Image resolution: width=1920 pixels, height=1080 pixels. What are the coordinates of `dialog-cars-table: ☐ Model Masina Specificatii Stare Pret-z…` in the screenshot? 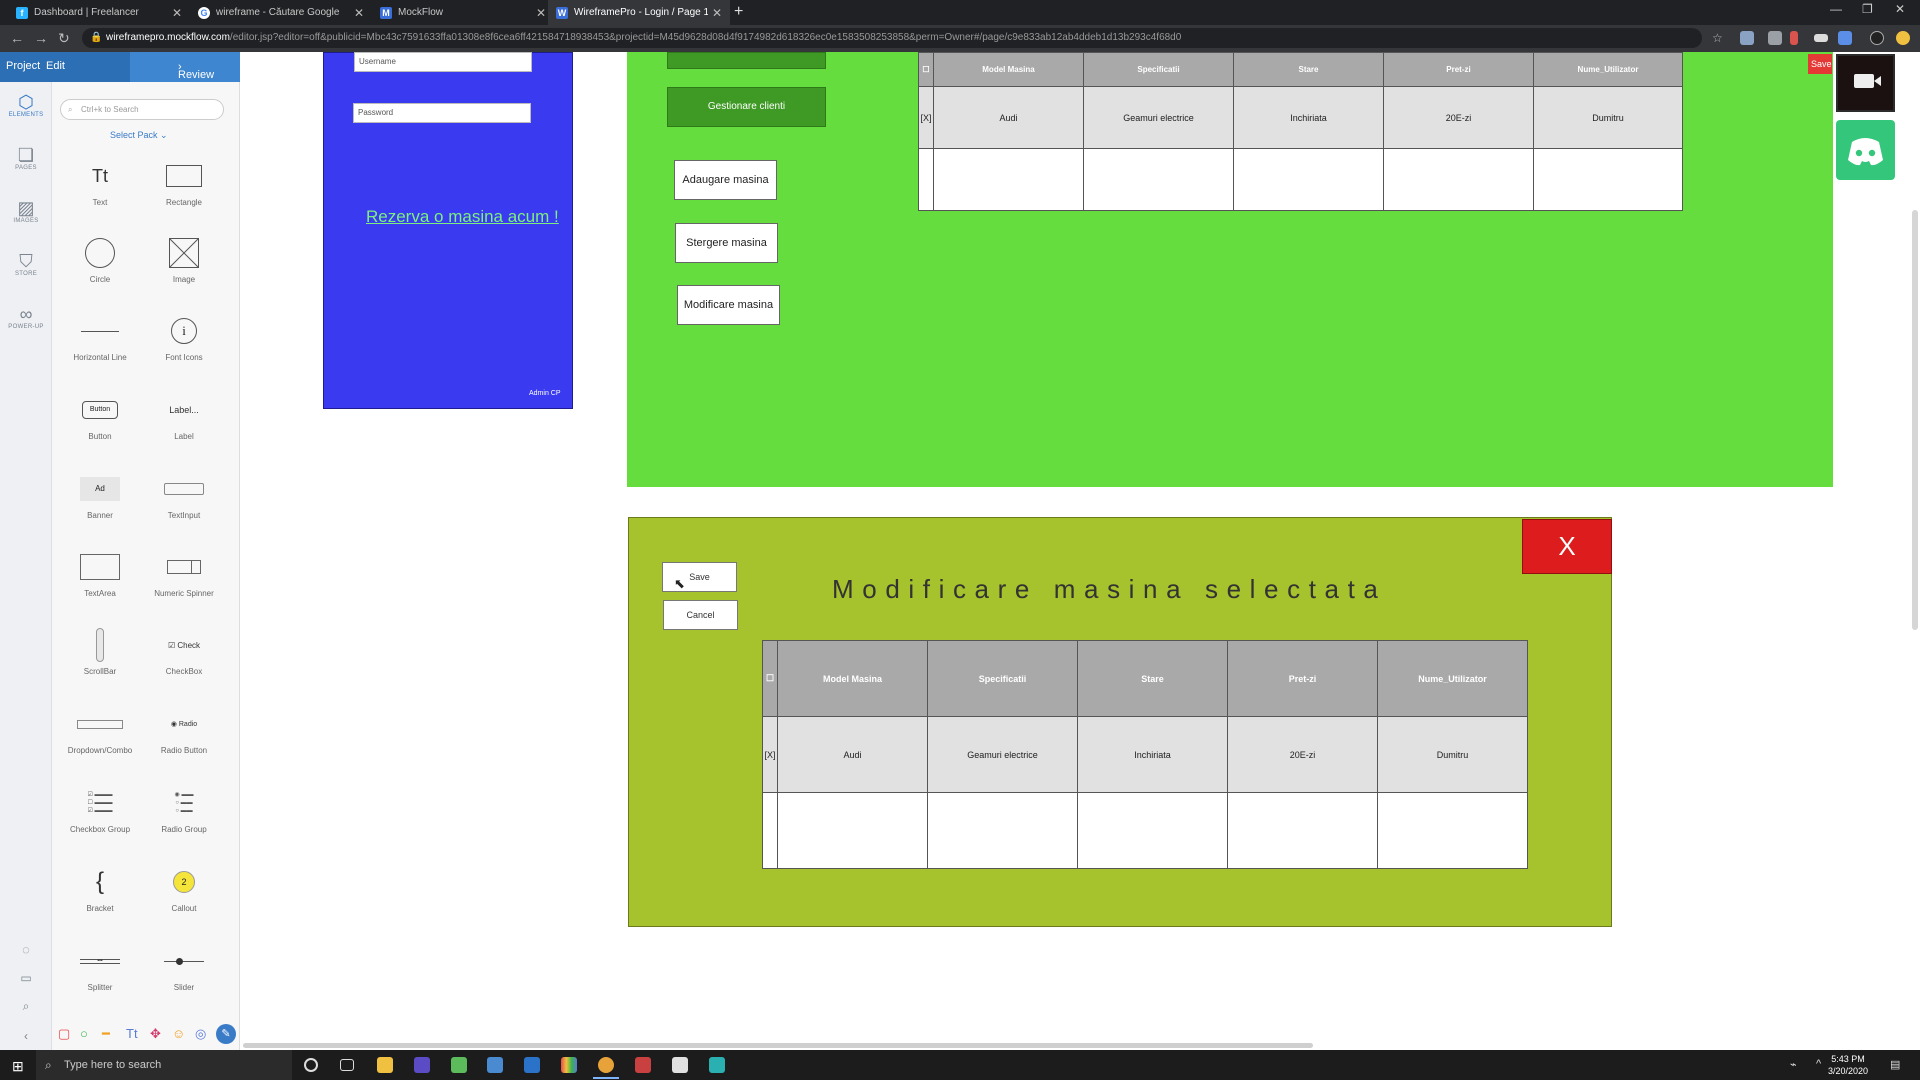 It's located at (1145, 754).